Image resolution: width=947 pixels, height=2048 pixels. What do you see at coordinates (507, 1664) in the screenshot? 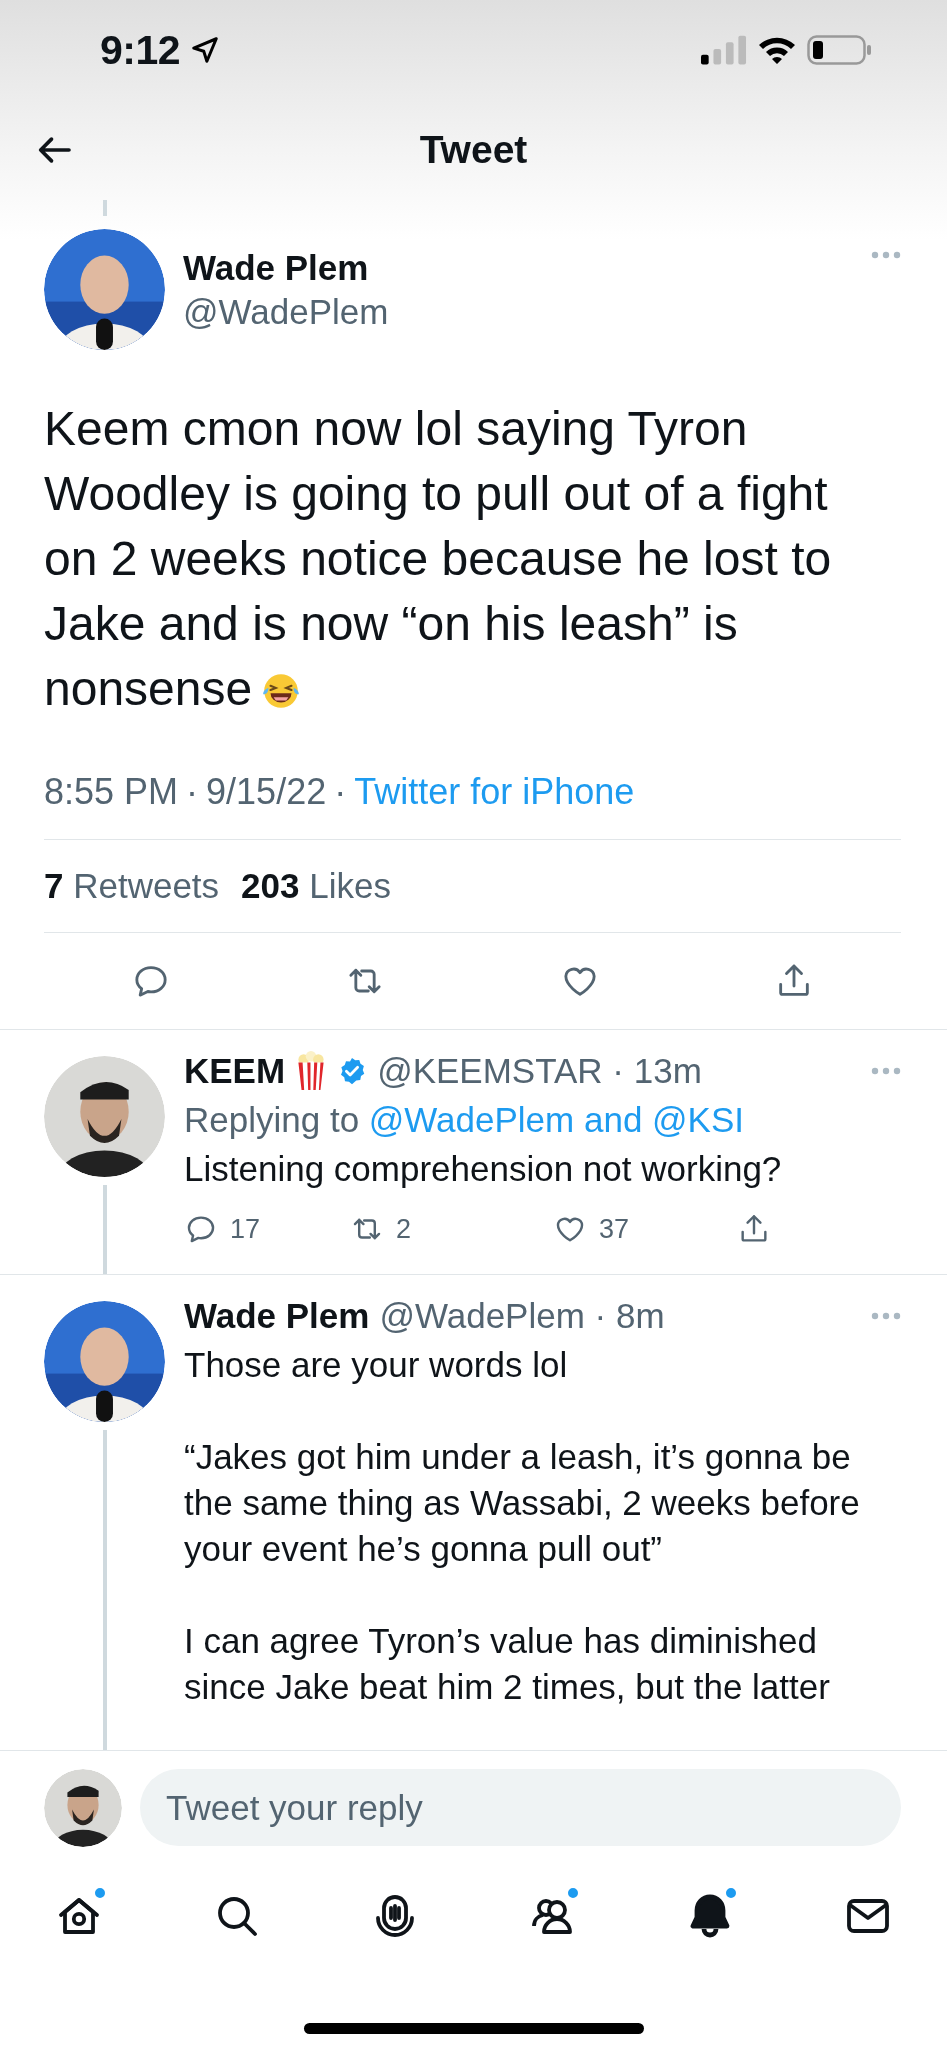
I see `reply-text: I can agree Tyron’s value has diminished since Jake beat him 2 times, but the latter` at bounding box center [507, 1664].